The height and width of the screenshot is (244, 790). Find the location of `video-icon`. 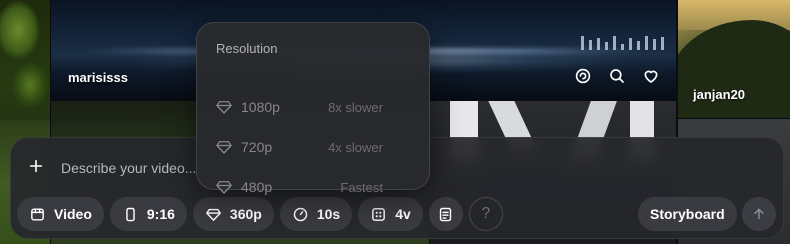

video-icon is located at coordinates (37, 214).